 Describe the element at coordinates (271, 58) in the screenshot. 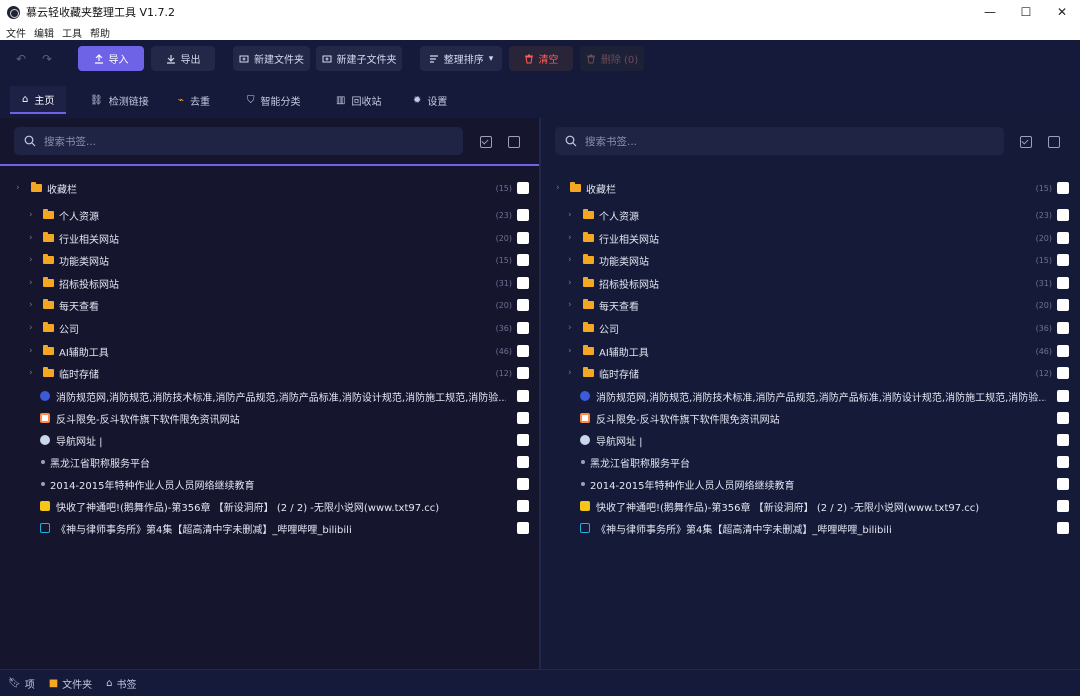

I see `new-folder-button: 新建文件夹` at that location.